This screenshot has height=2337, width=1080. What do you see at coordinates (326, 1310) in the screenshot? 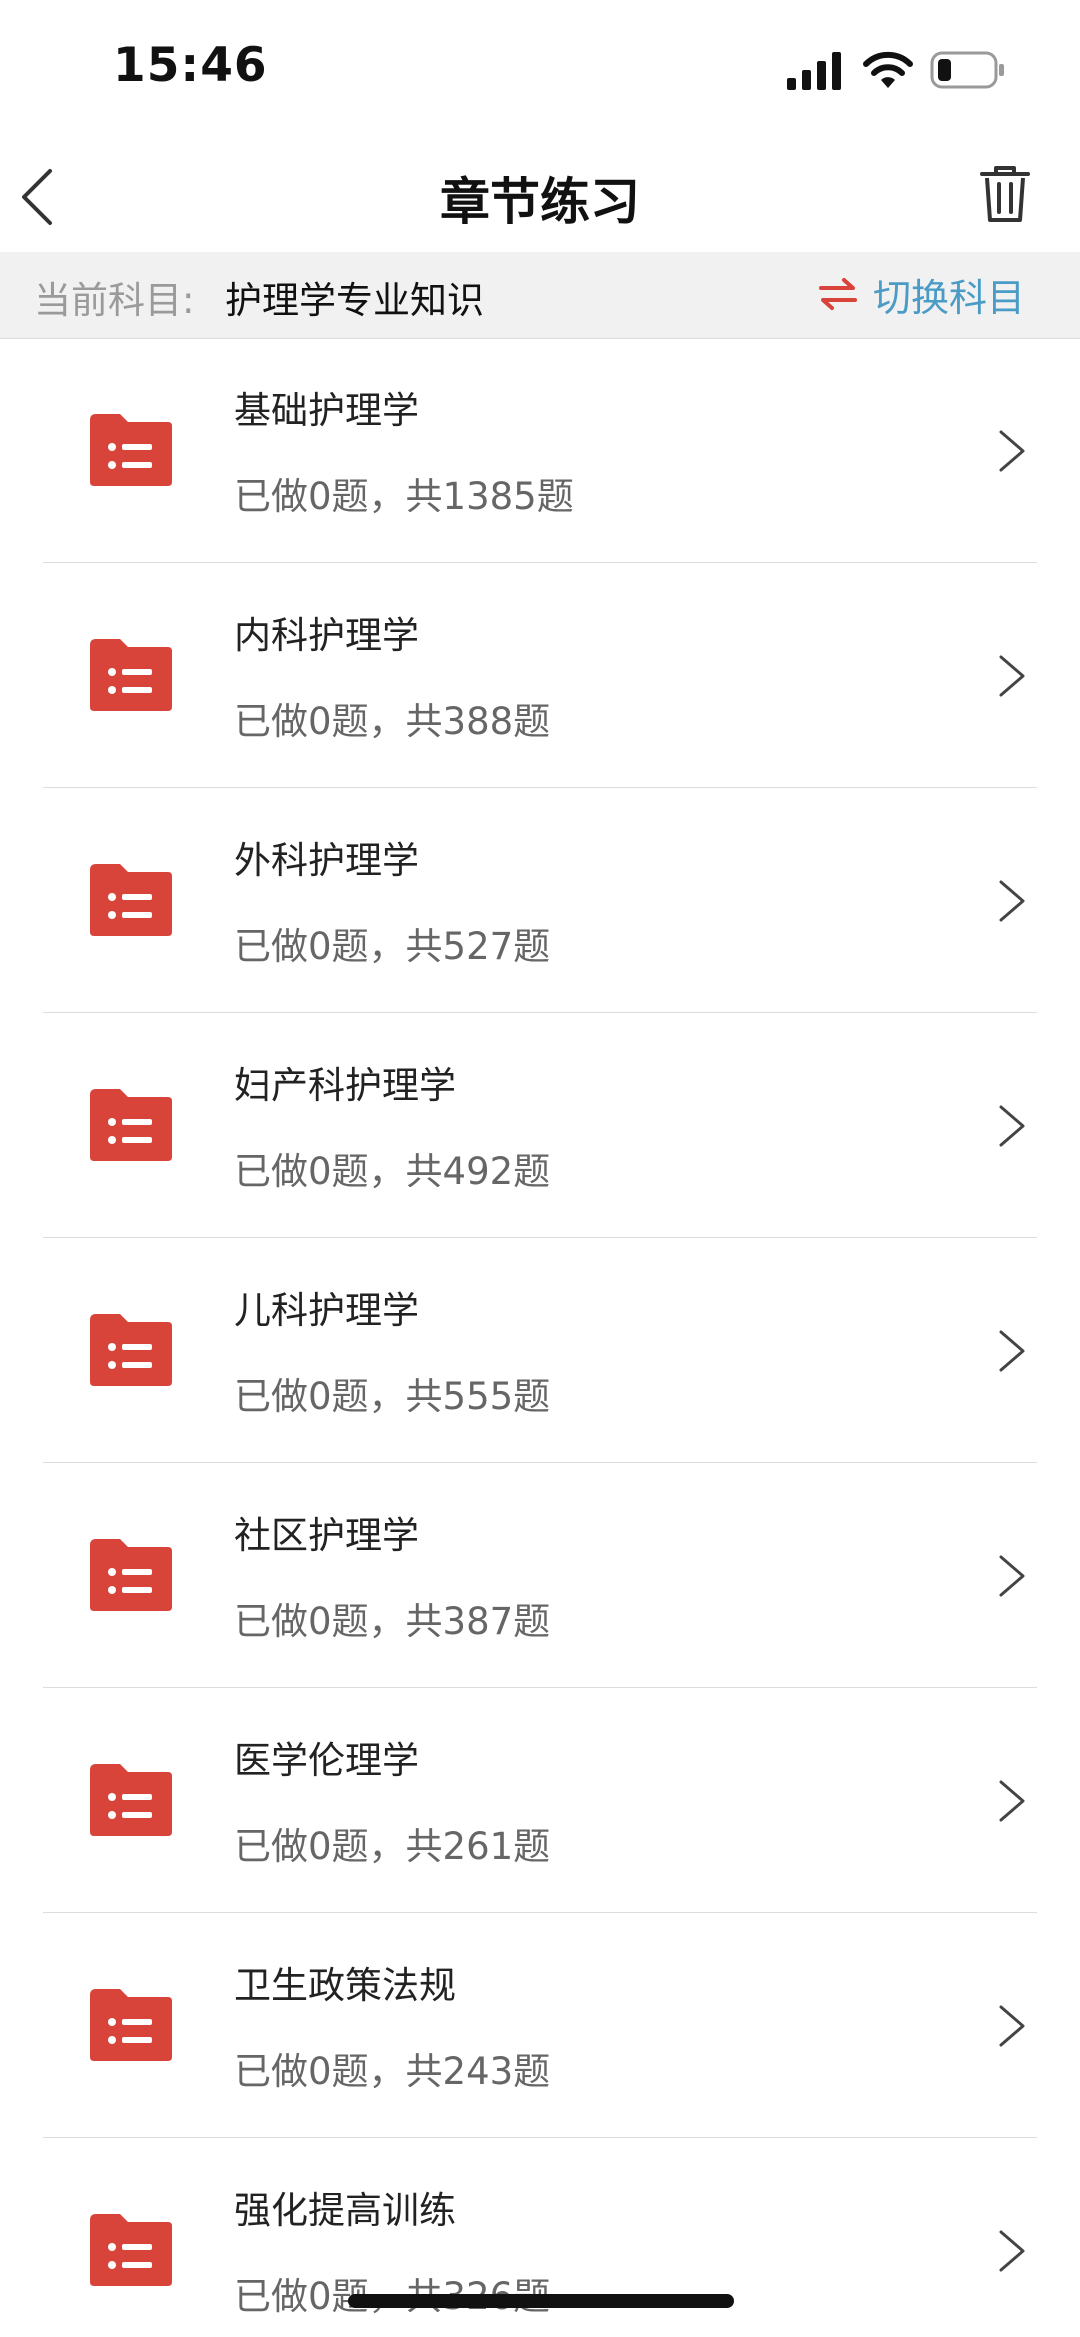
I see `chapter-title: 儿科护理学` at bounding box center [326, 1310].